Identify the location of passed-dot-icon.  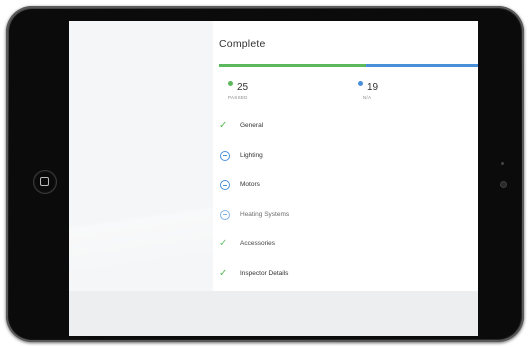
(230, 84).